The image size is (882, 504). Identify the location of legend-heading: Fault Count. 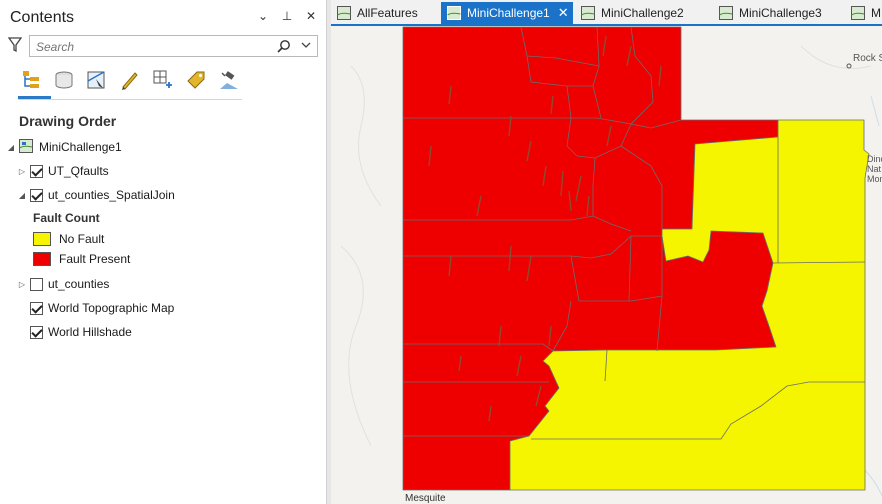
(66, 218).